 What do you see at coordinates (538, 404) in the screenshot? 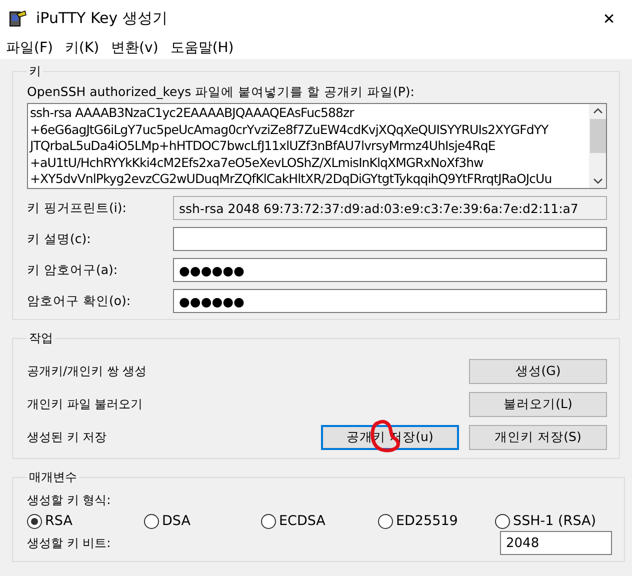
I see `action-button: 불러오기(L)` at bounding box center [538, 404].